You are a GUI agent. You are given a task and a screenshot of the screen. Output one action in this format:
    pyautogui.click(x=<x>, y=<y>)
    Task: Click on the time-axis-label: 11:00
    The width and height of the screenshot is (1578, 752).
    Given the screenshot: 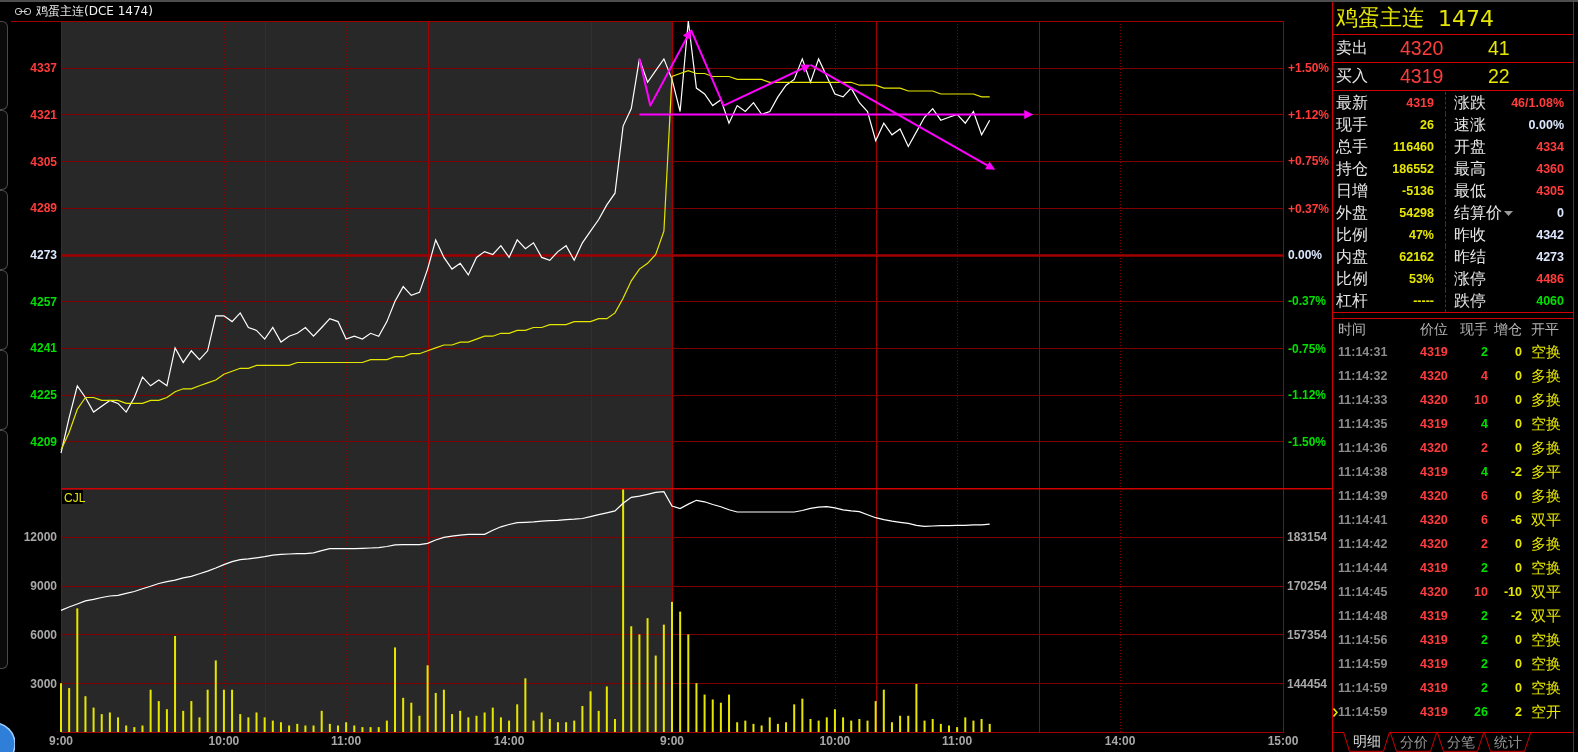 What is the action you would take?
    pyautogui.click(x=957, y=741)
    